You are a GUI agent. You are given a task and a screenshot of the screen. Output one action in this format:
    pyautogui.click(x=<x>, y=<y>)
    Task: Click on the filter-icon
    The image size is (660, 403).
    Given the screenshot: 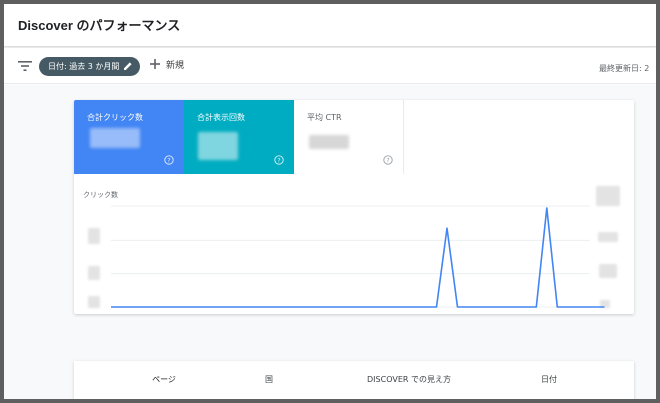 What is the action you would take?
    pyautogui.click(x=25, y=66)
    